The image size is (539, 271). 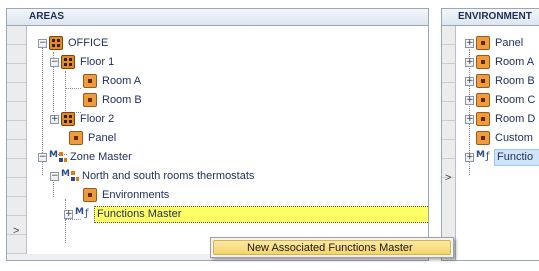 What do you see at coordinates (495, 16) in the screenshot?
I see `environments-header-label: ENVIRONMENT` at bounding box center [495, 16].